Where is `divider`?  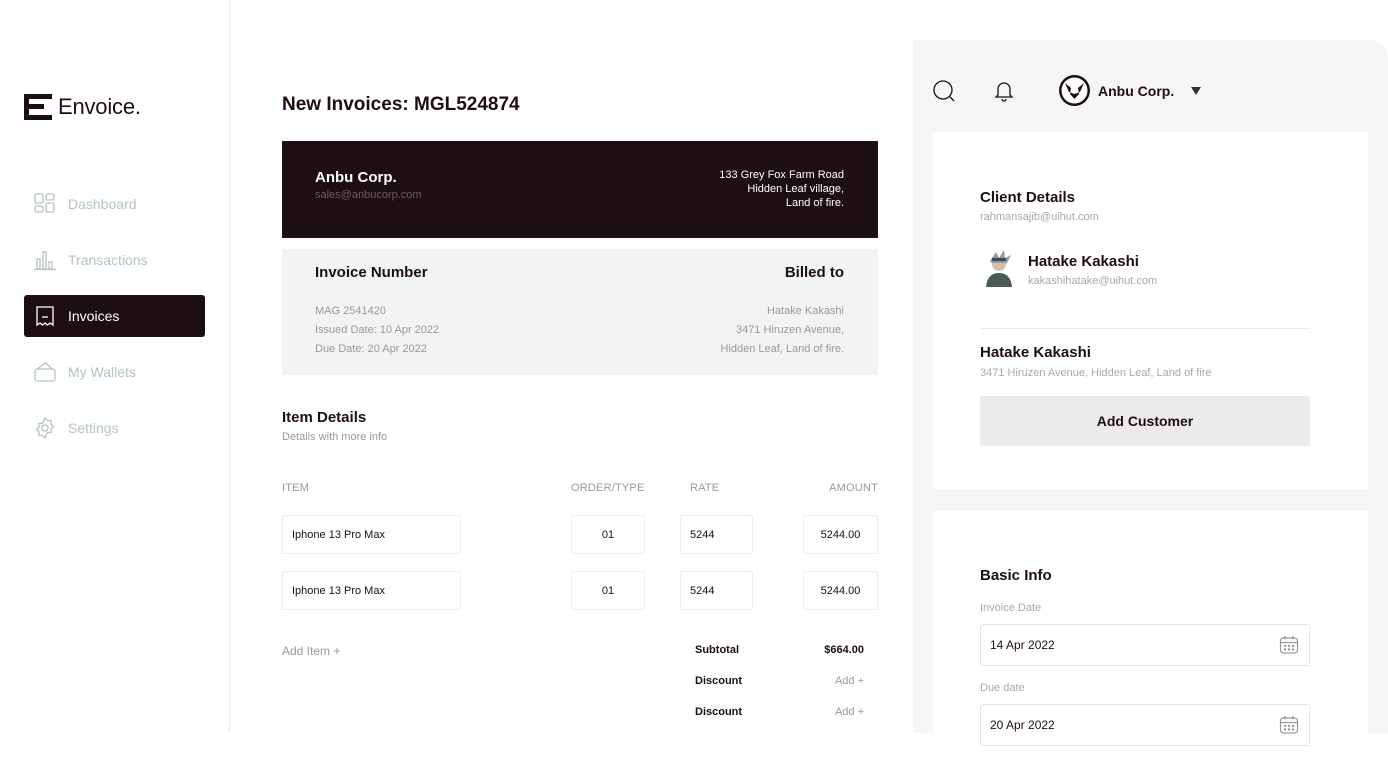
divider is located at coordinates (1145, 328).